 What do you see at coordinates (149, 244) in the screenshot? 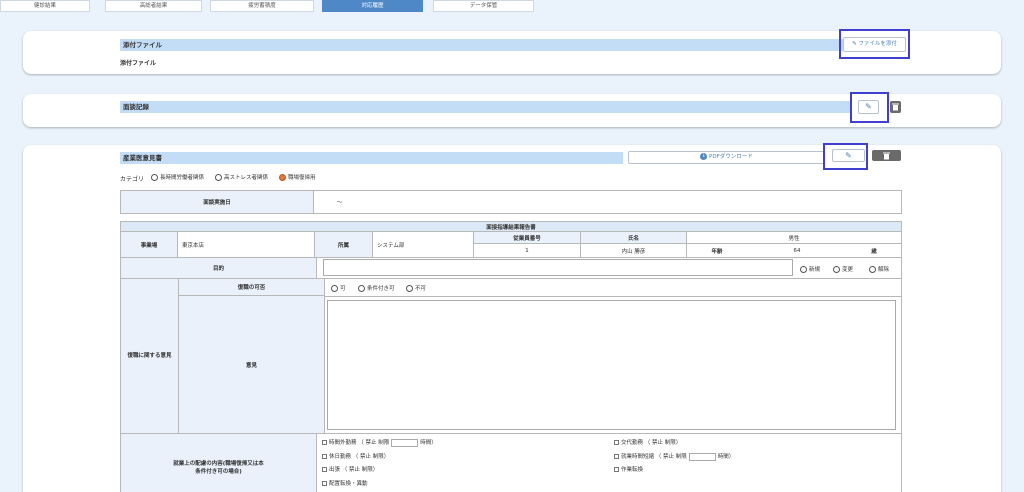
I see `office-label: 事業場` at bounding box center [149, 244].